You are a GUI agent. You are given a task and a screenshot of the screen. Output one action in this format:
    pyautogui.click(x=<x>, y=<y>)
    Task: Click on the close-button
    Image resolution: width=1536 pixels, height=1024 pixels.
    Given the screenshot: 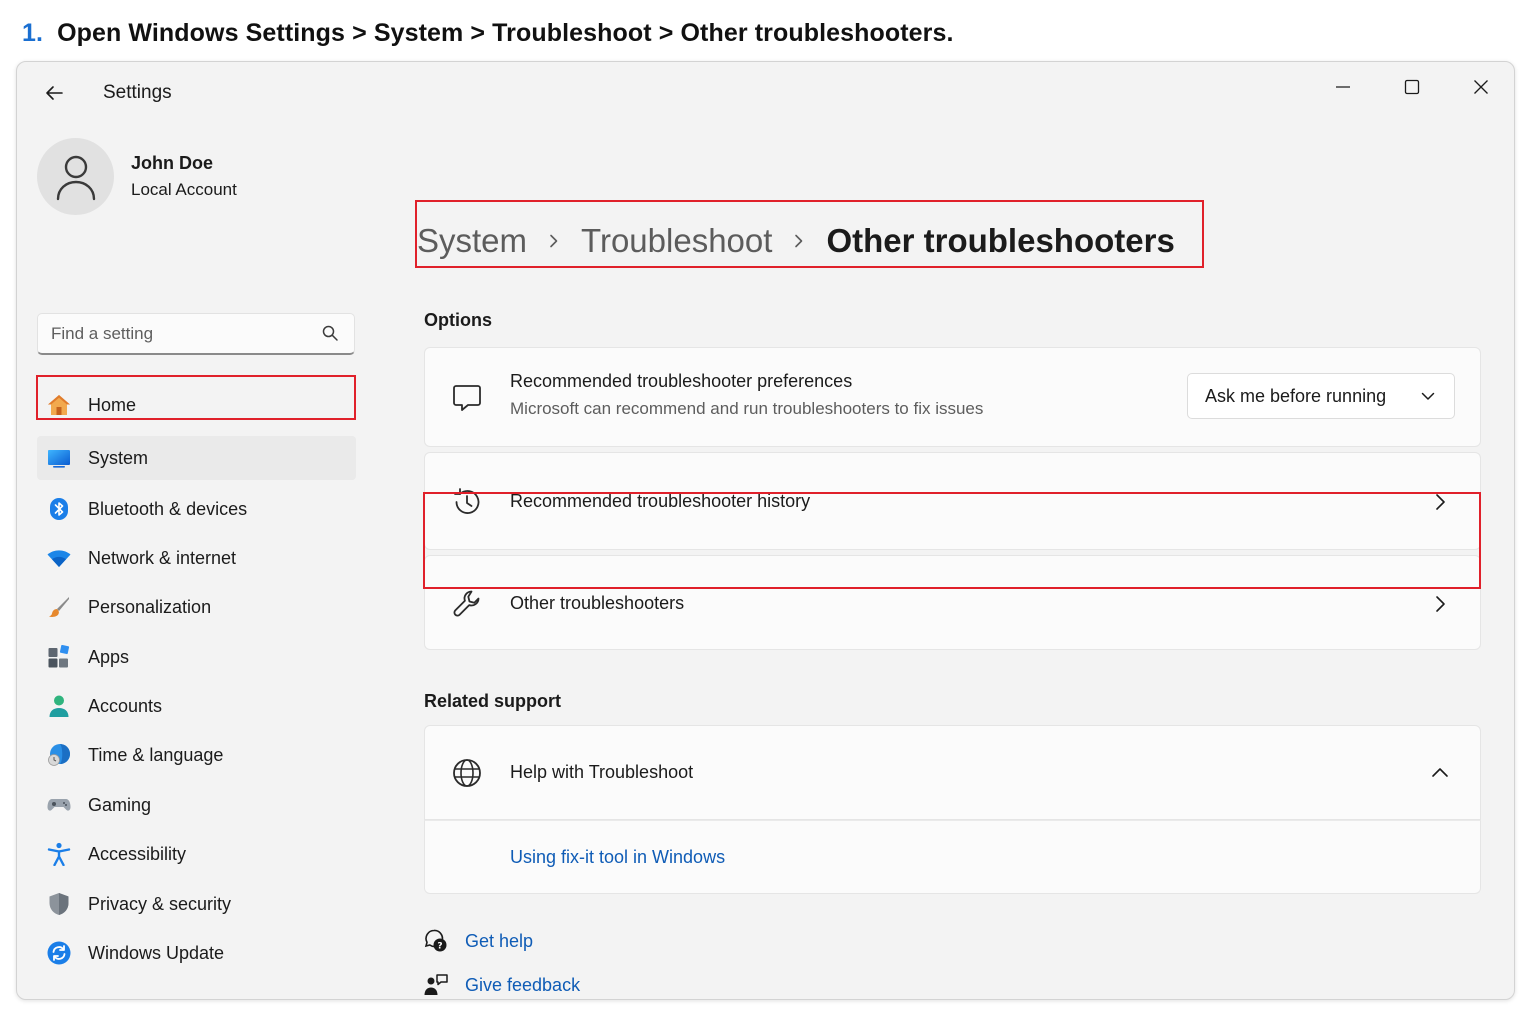 What is the action you would take?
    pyautogui.click(x=1481, y=87)
    